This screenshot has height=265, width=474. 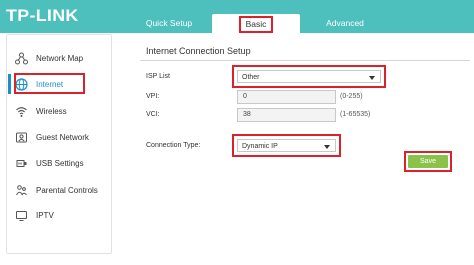 I want to click on sidebar-item-iptv: IPTV, so click(x=59, y=215).